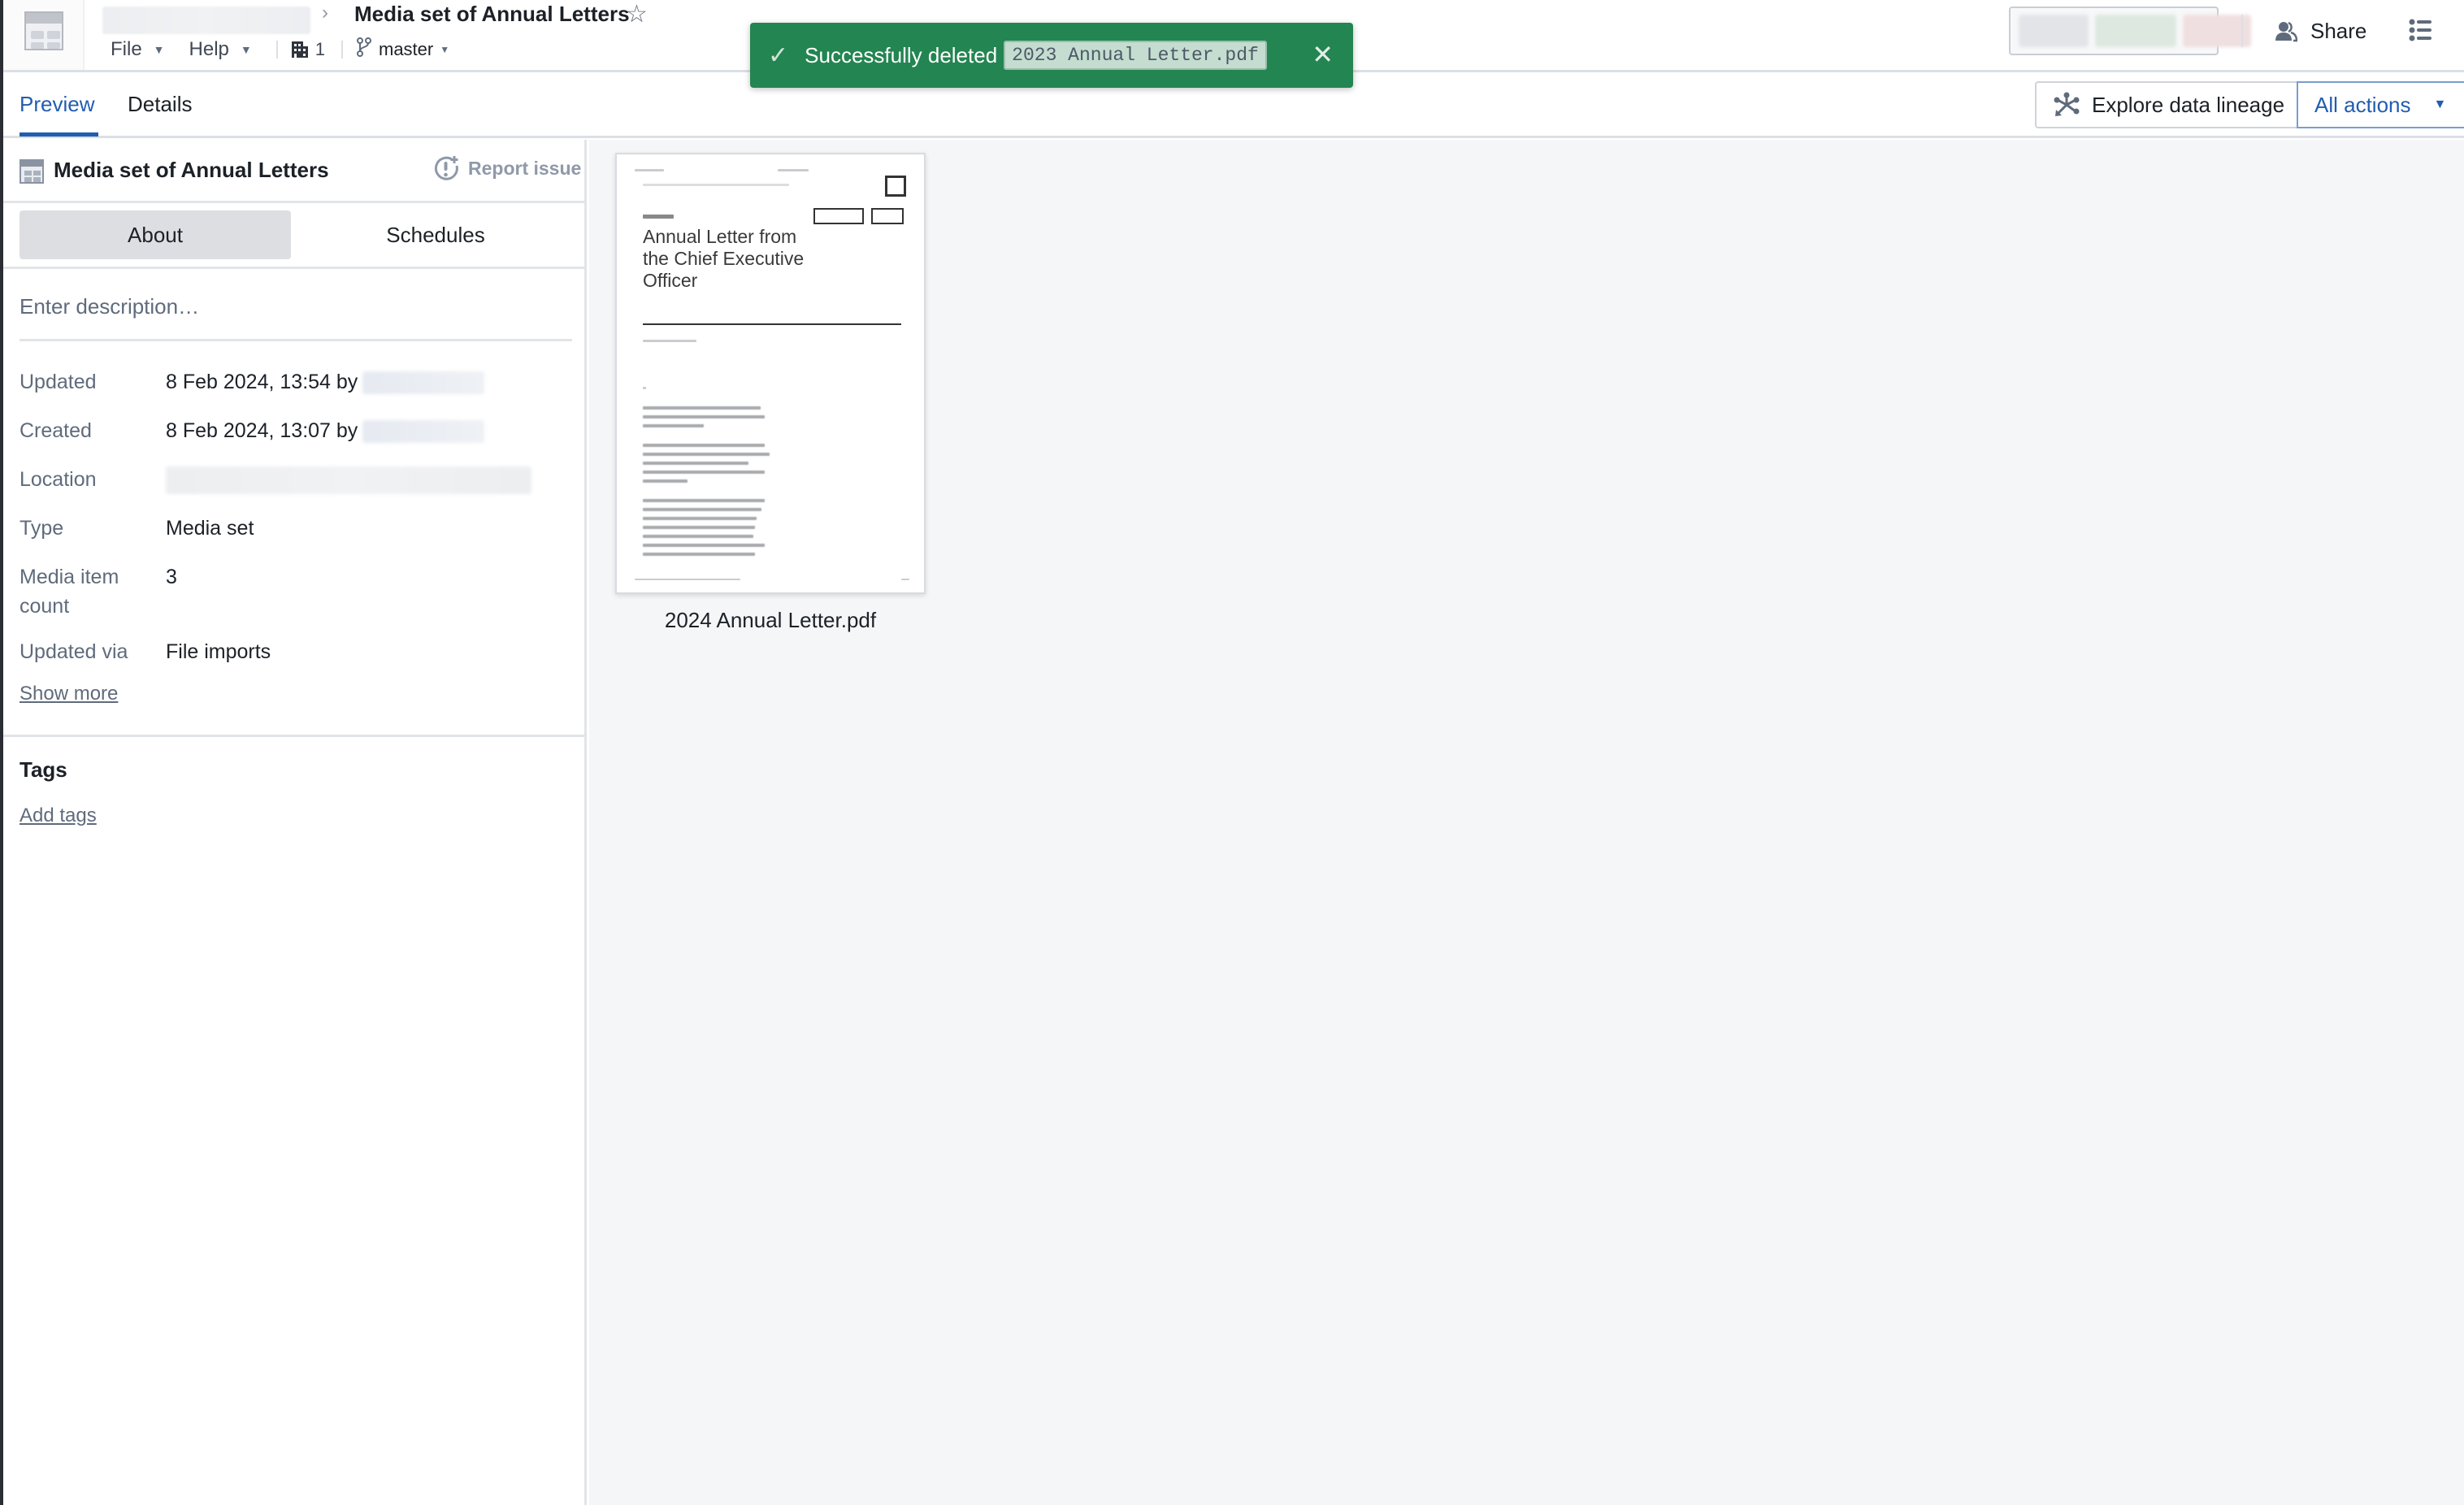  I want to click on share-button: Share, so click(2320, 31).